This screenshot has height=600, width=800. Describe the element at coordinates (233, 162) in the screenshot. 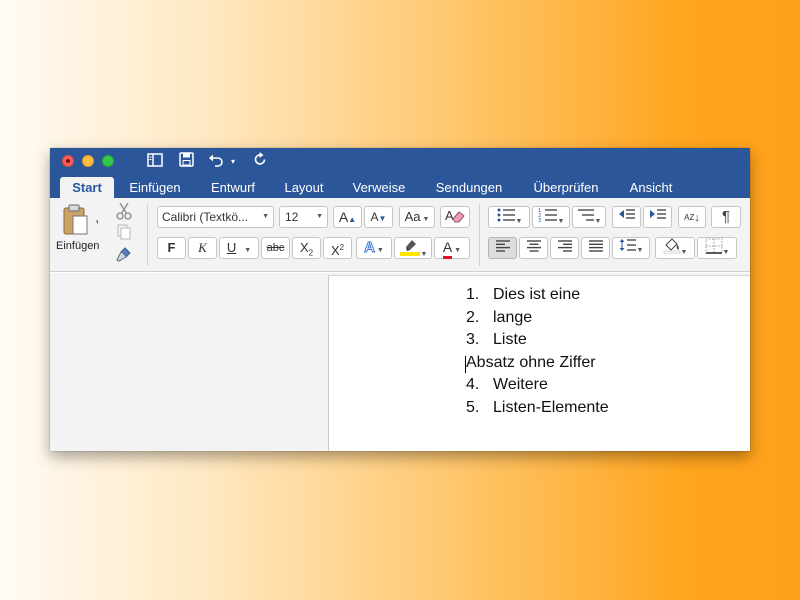

I see `undo-dropdown-caret: ▾` at that location.